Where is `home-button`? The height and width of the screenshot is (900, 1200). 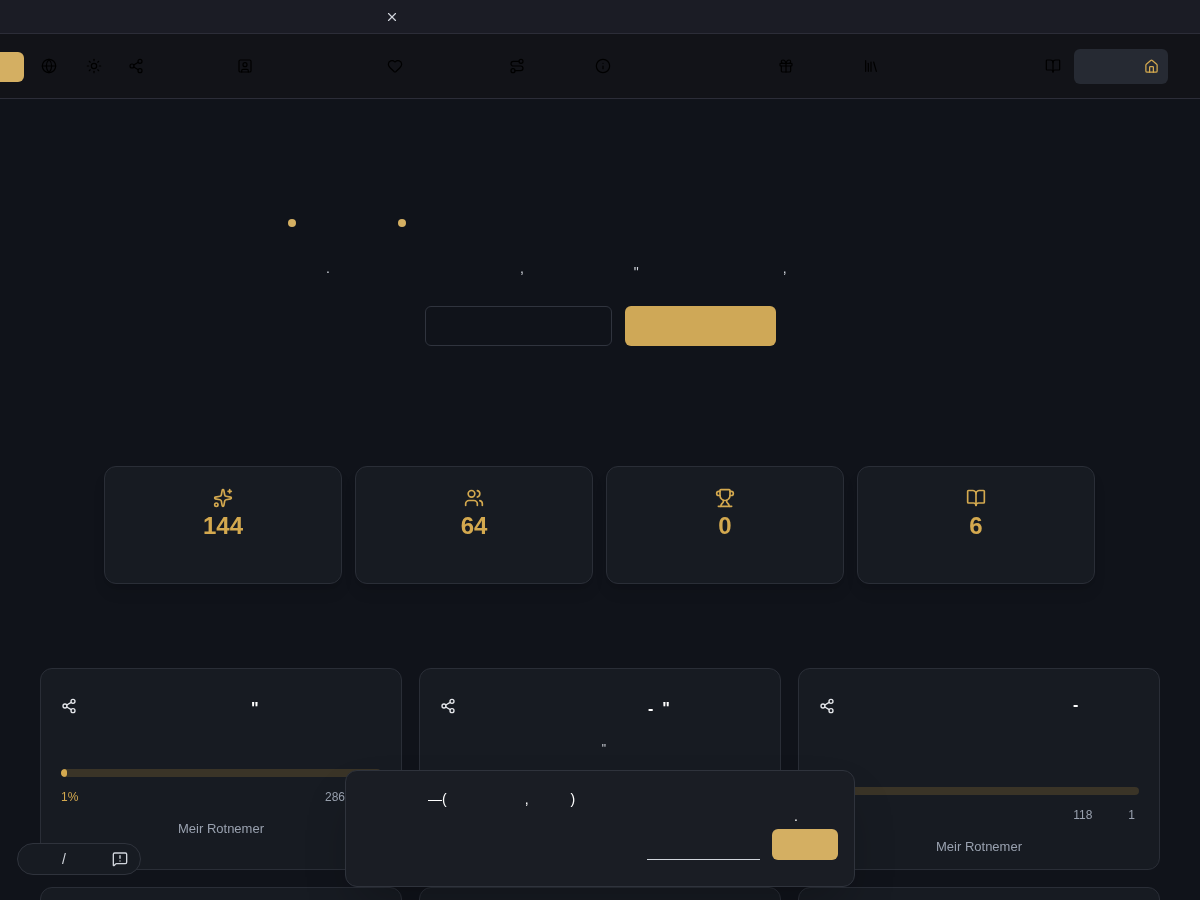
home-button is located at coordinates (1121, 66).